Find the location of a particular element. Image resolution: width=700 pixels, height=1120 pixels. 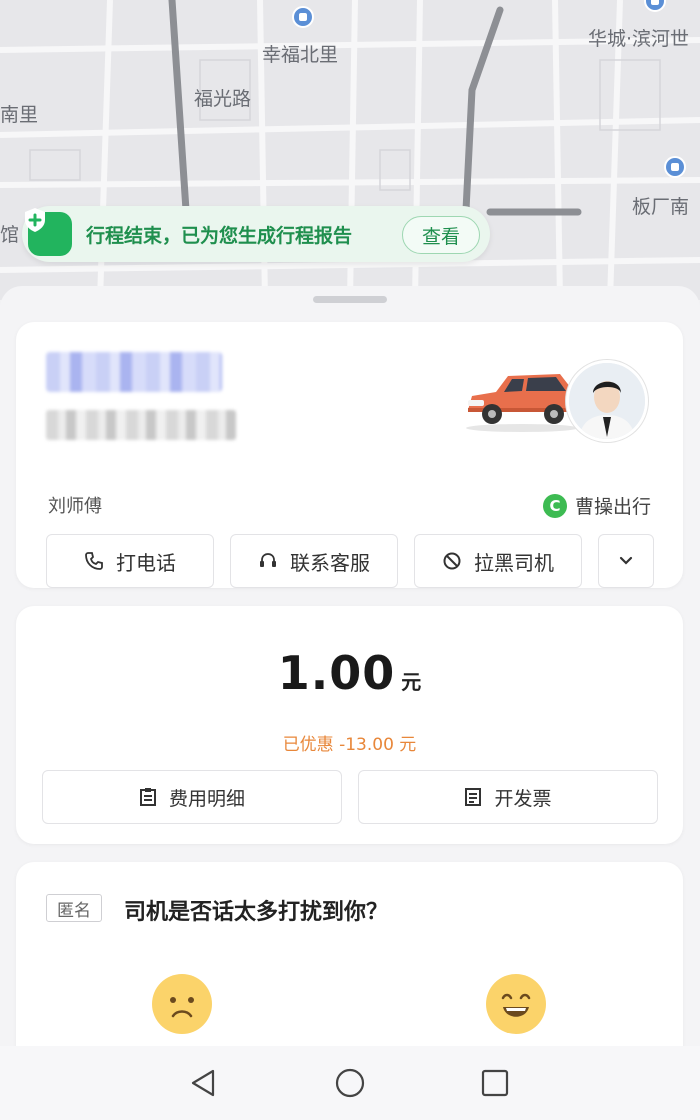

back-nav-button is located at coordinates (203, 1083).